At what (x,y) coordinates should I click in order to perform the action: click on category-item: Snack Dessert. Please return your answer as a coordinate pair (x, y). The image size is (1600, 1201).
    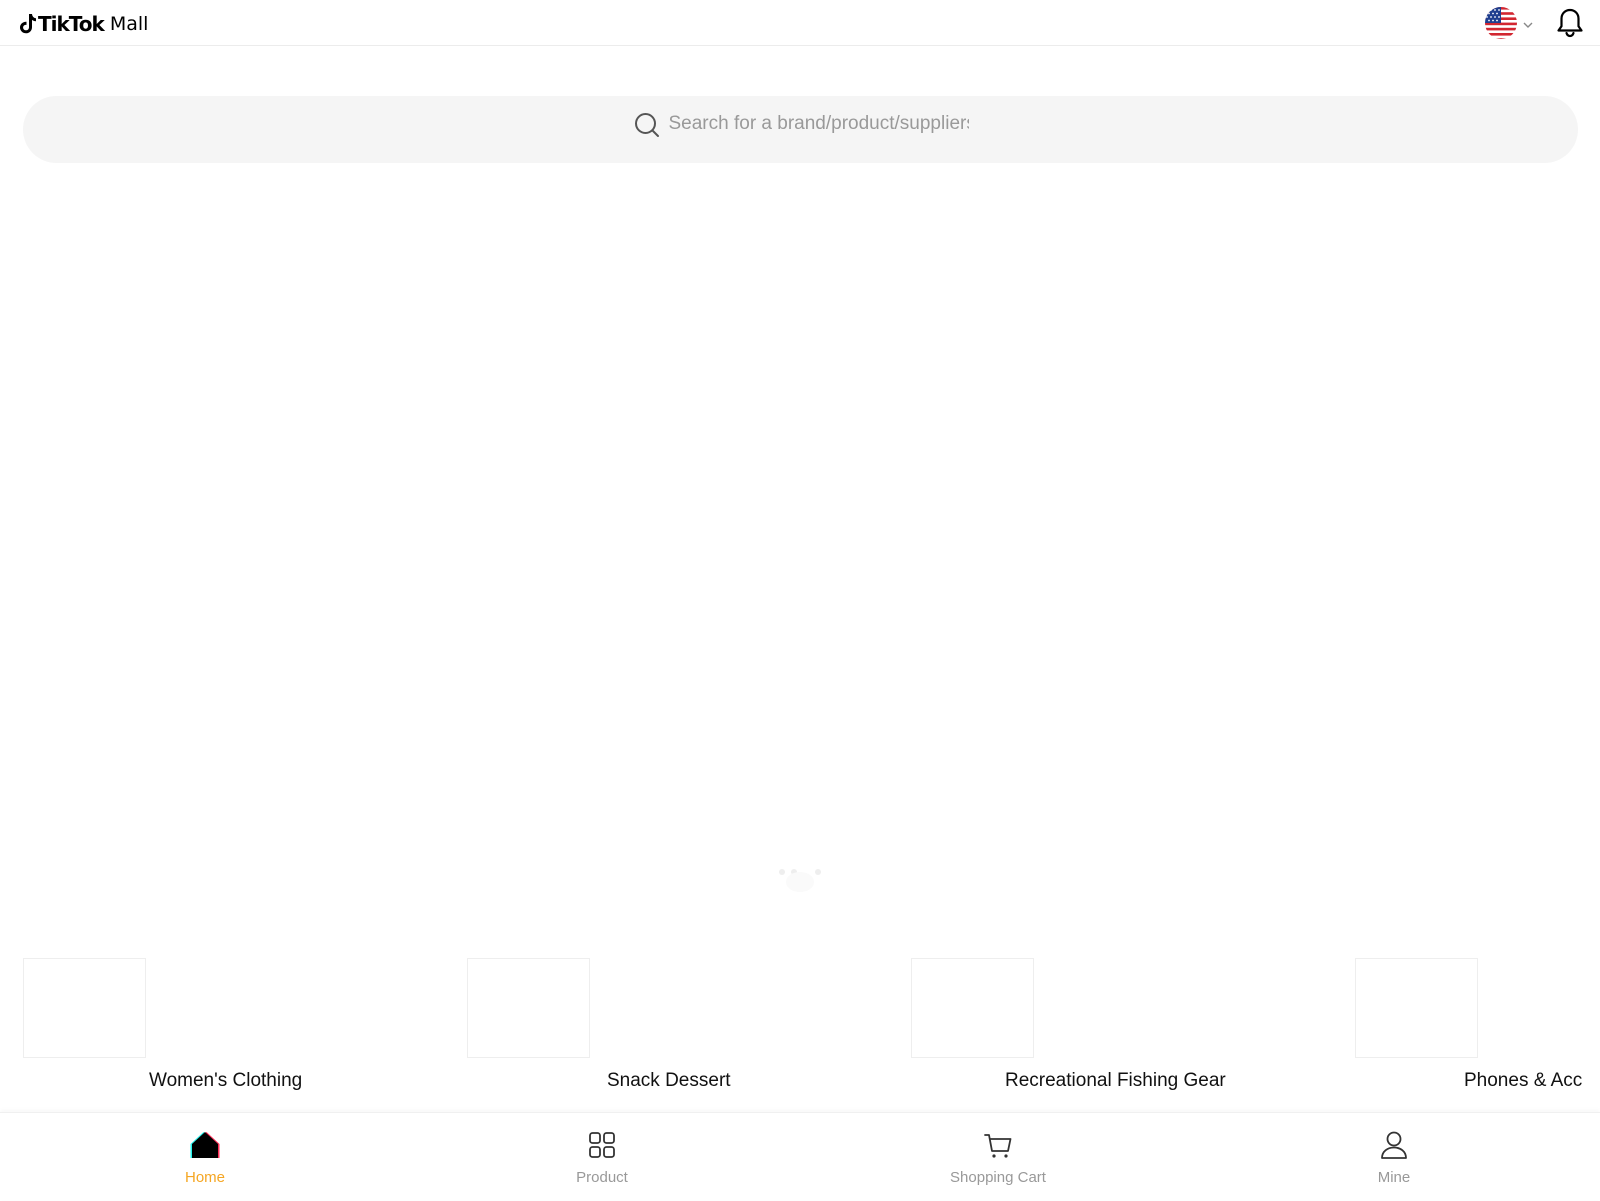
    Looking at the image, I should click on (677, 1033).